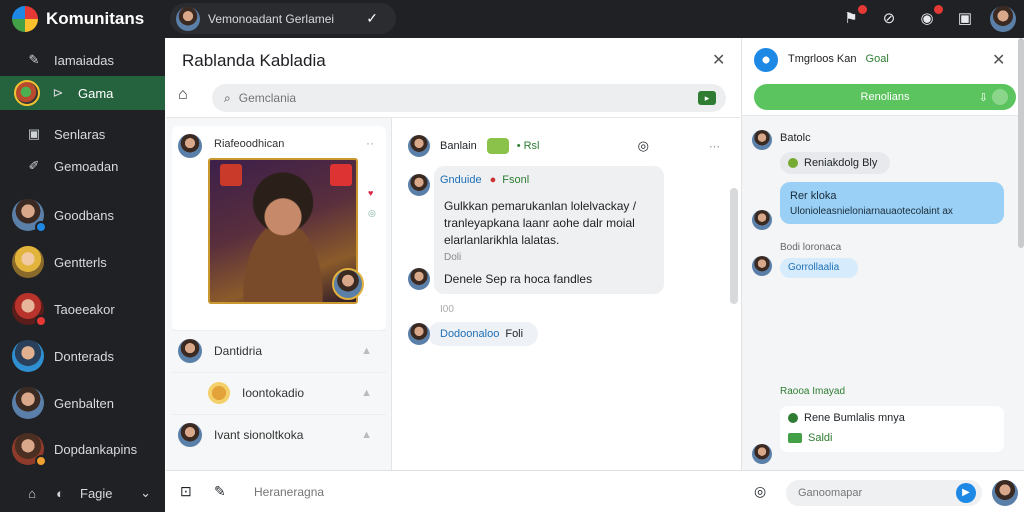 Image resolution: width=1024 pixels, height=512 pixels. I want to click on author-avatar, so click(190, 146).